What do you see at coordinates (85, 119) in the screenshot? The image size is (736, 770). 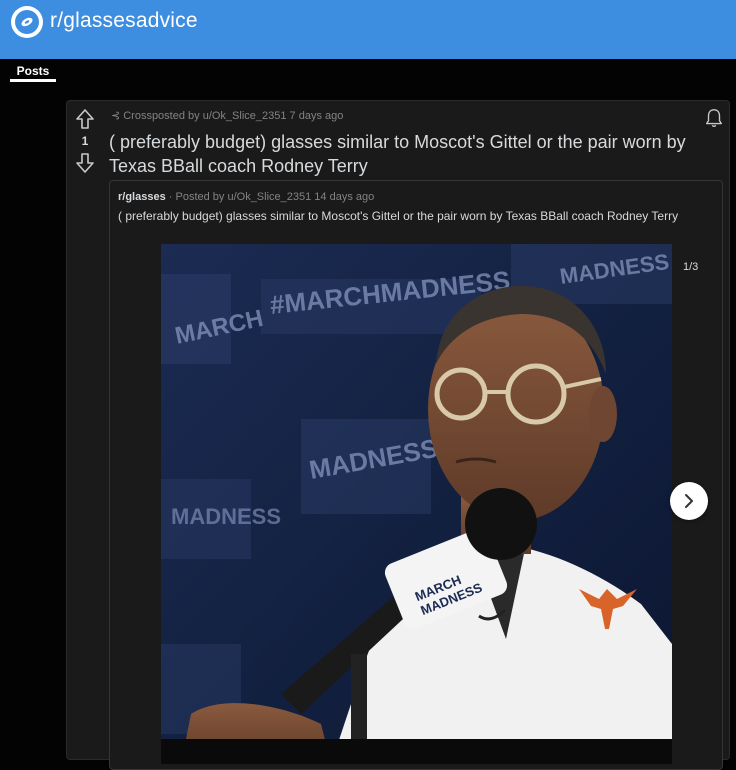 I see `upvote-icon` at bounding box center [85, 119].